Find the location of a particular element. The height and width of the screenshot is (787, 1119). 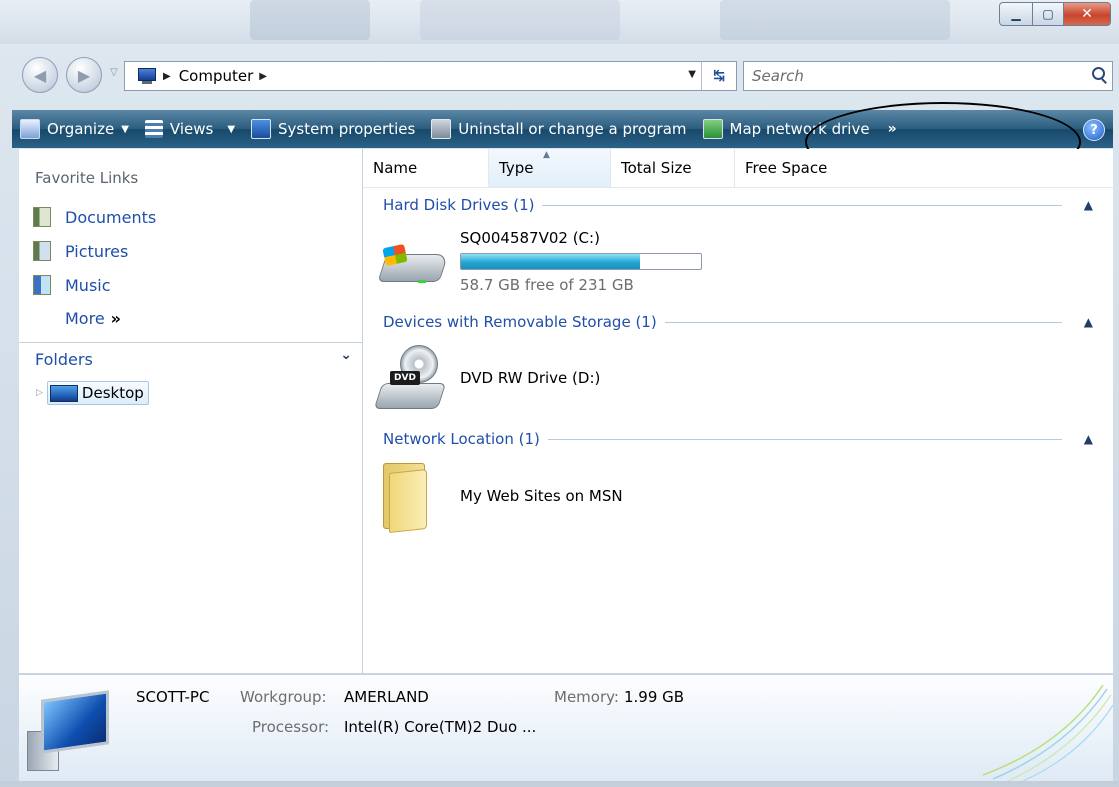

music-icon is located at coordinates (42, 285).